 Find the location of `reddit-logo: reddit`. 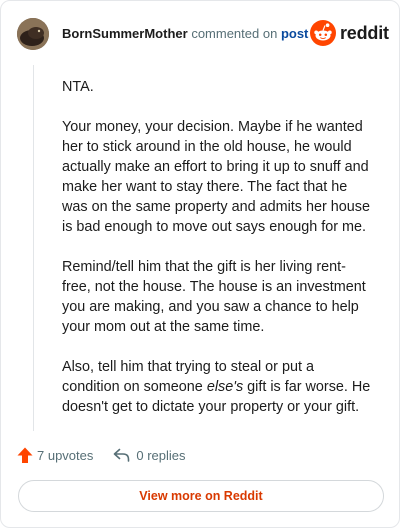

reddit-logo: reddit is located at coordinates (349, 33).